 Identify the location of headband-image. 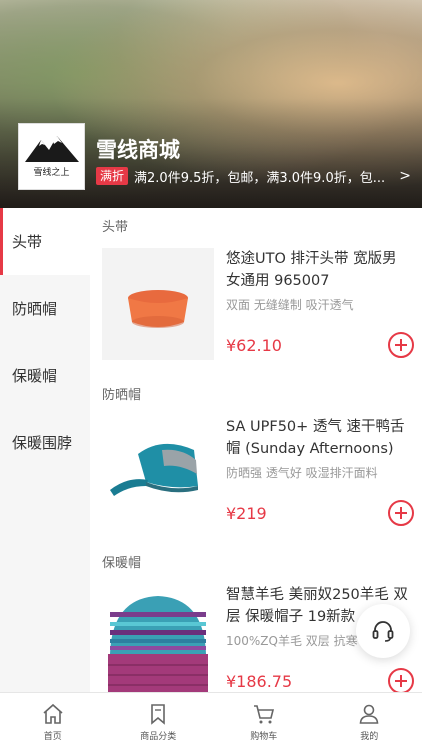
(158, 304).